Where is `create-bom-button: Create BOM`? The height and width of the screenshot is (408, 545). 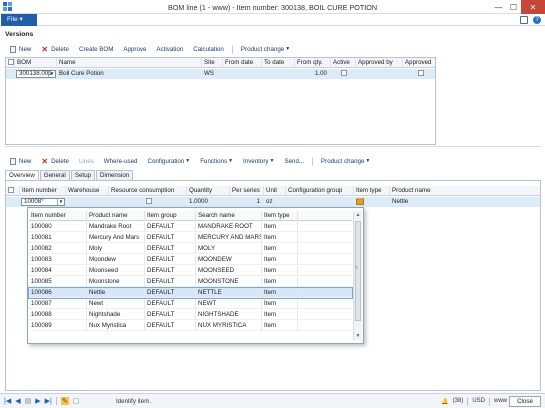
create-bom-button: Create BOM is located at coordinates (96, 49).